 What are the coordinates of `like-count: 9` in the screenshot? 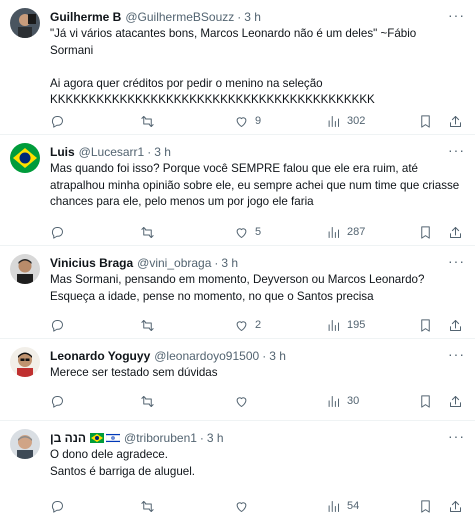 It's located at (258, 121).